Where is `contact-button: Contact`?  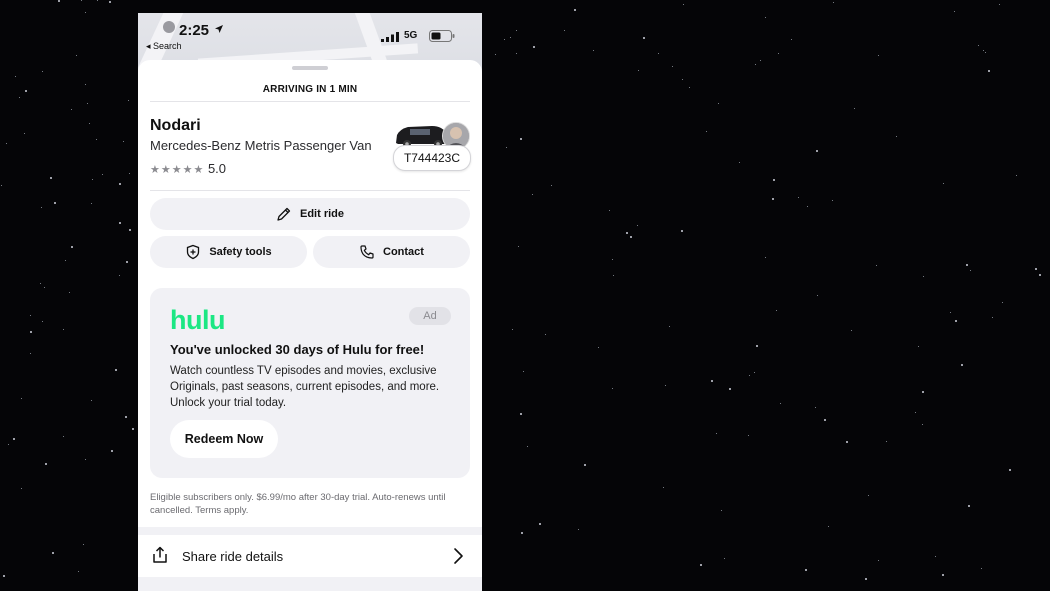
contact-button: Contact is located at coordinates (391, 252).